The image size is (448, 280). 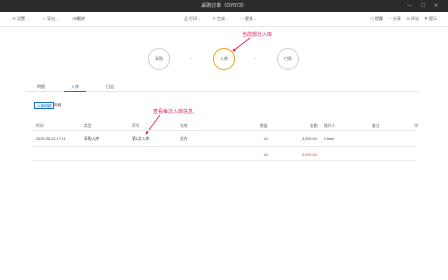 I want to click on column-header-operator: 操作人, so click(x=330, y=126).